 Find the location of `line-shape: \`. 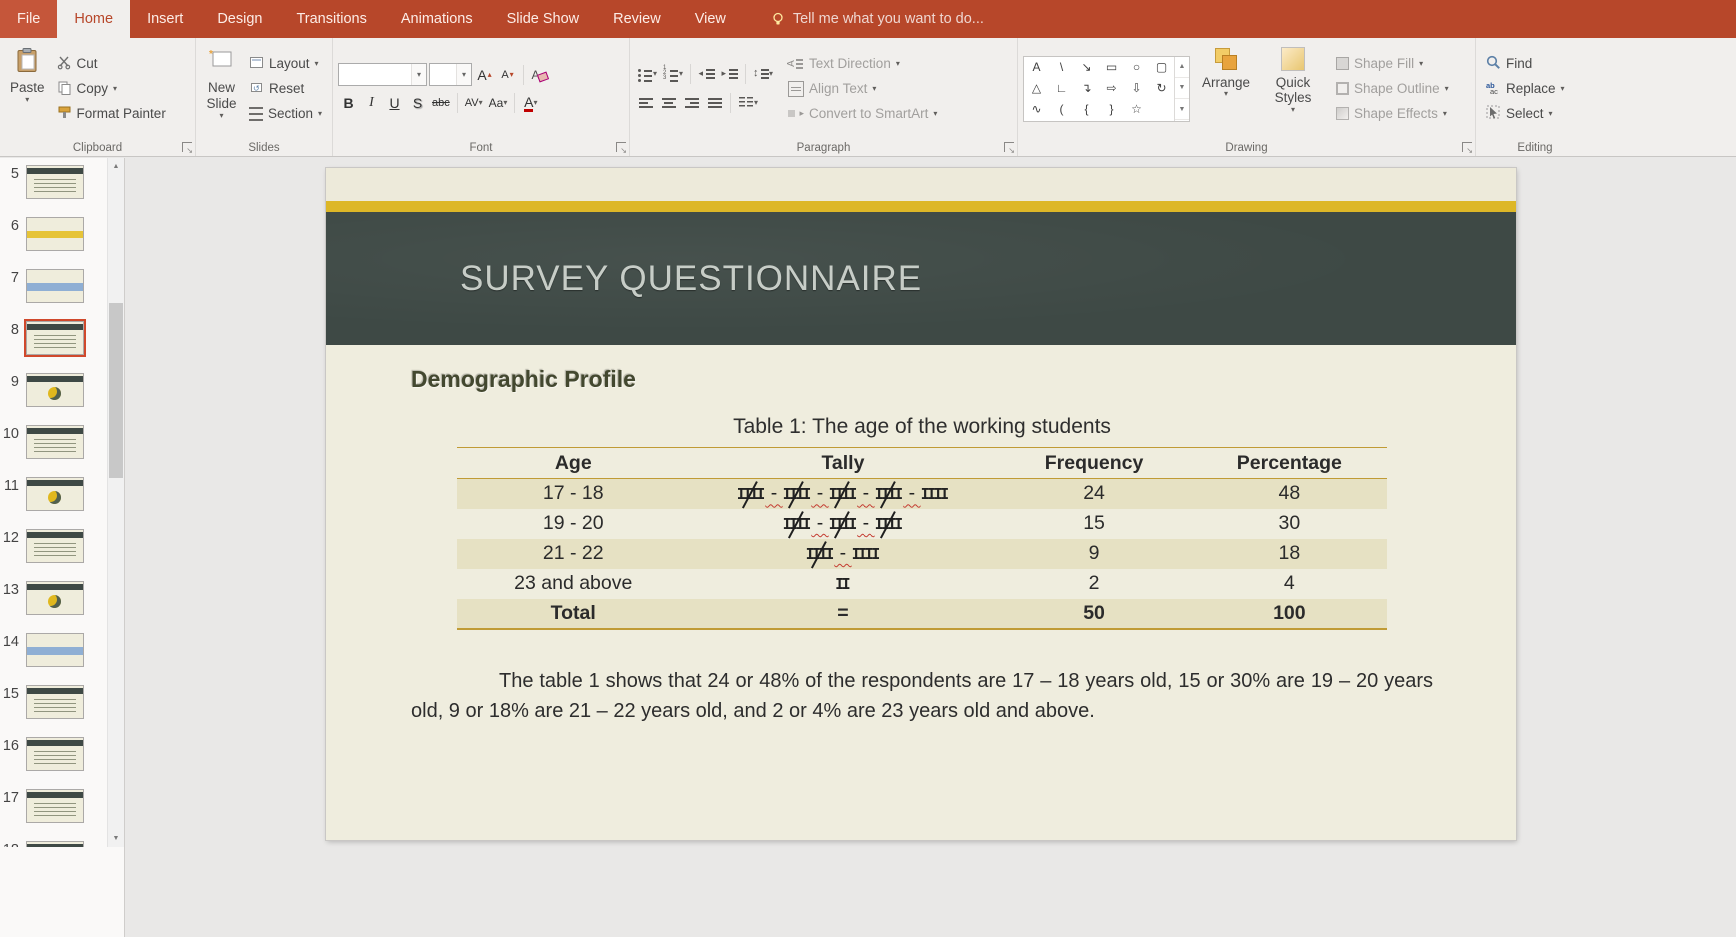

line-shape: \ is located at coordinates (1061, 67).